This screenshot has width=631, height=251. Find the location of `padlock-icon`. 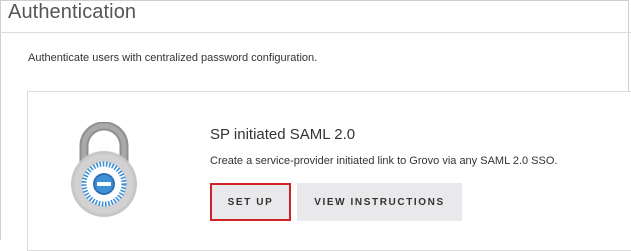

padlock-icon is located at coordinates (104, 169).